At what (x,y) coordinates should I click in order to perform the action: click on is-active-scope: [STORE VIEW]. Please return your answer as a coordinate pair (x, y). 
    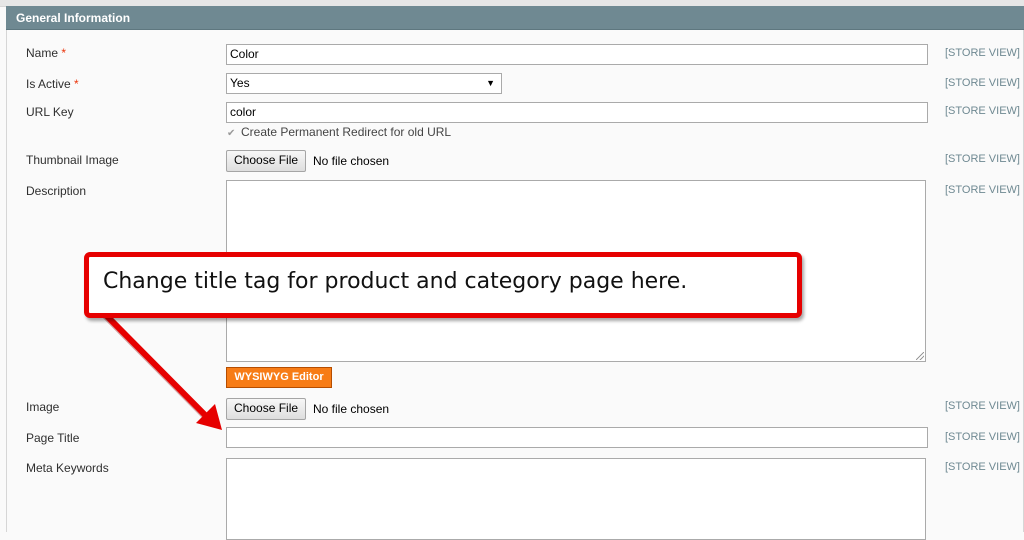
    Looking at the image, I should click on (982, 83).